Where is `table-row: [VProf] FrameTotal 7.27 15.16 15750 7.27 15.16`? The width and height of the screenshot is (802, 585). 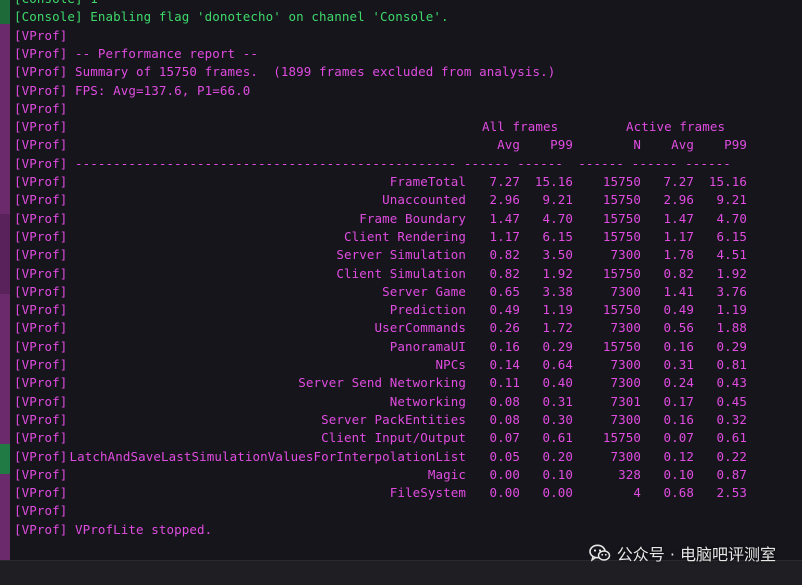
table-row: [VProf] FrameTotal 7.27 15.16 15750 7.27 15.16 is located at coordinates (408, 182).